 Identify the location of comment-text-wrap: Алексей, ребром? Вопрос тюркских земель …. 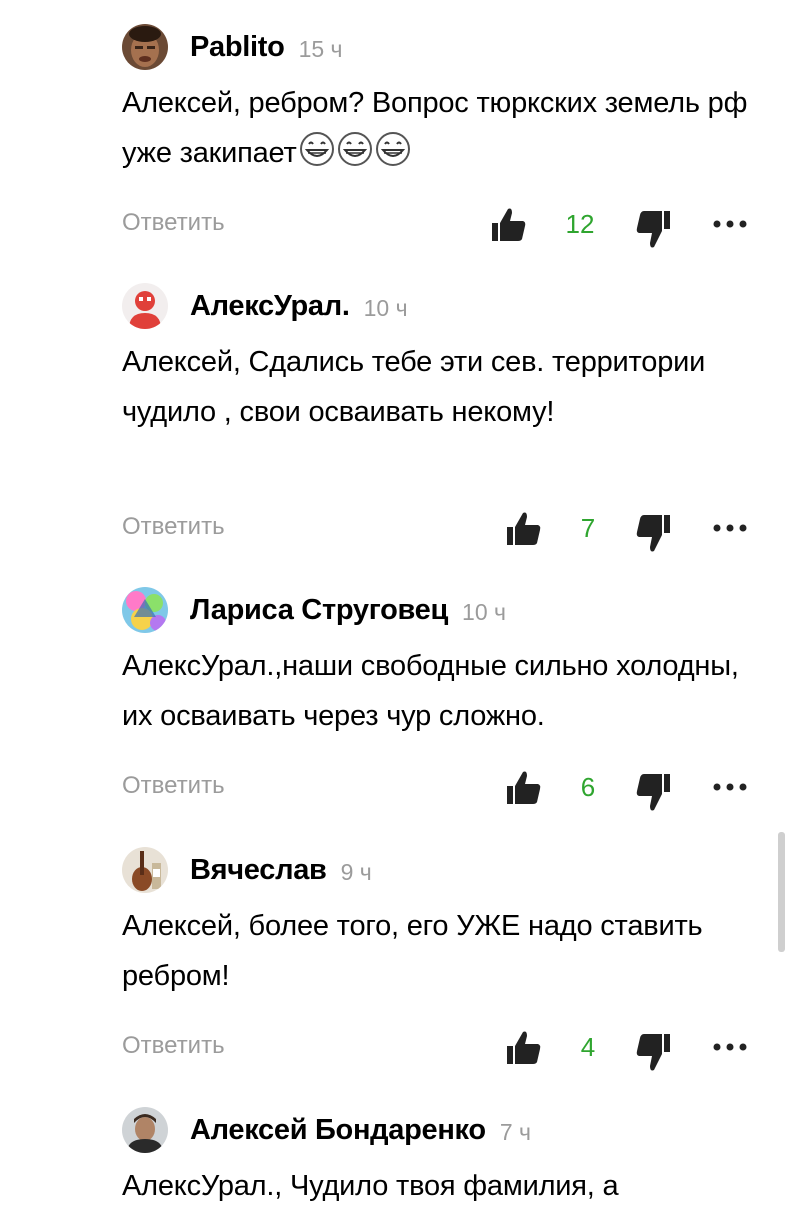
(442, 128).